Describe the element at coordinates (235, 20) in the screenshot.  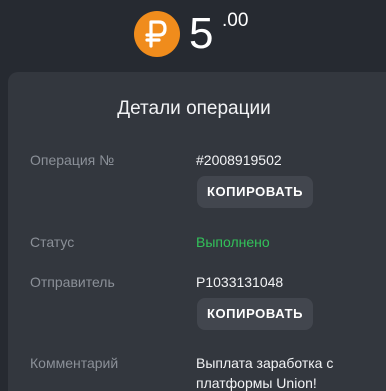
I see `balance-amount-decimal: .00` at that location.